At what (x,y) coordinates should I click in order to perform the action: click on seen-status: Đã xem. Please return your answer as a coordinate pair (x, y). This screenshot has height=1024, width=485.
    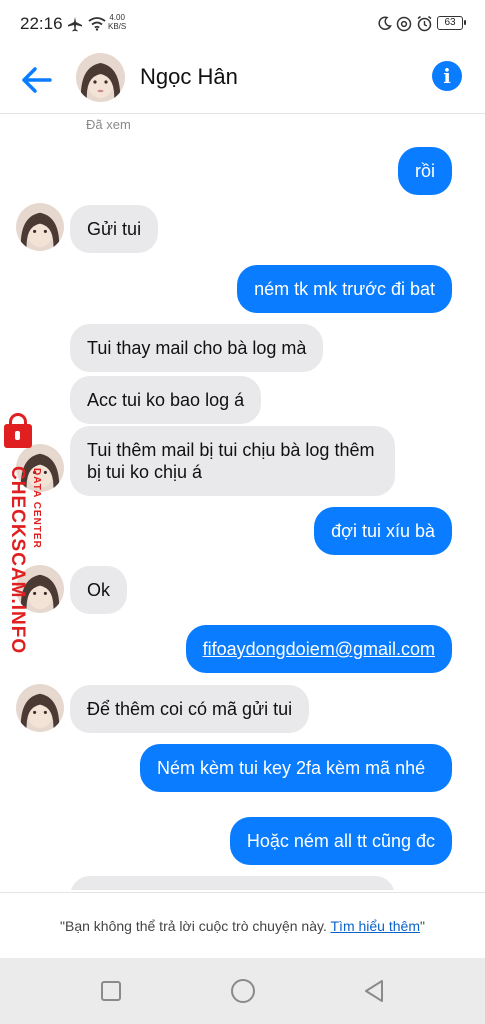
    Looking at the image, I should click on (108, 124).